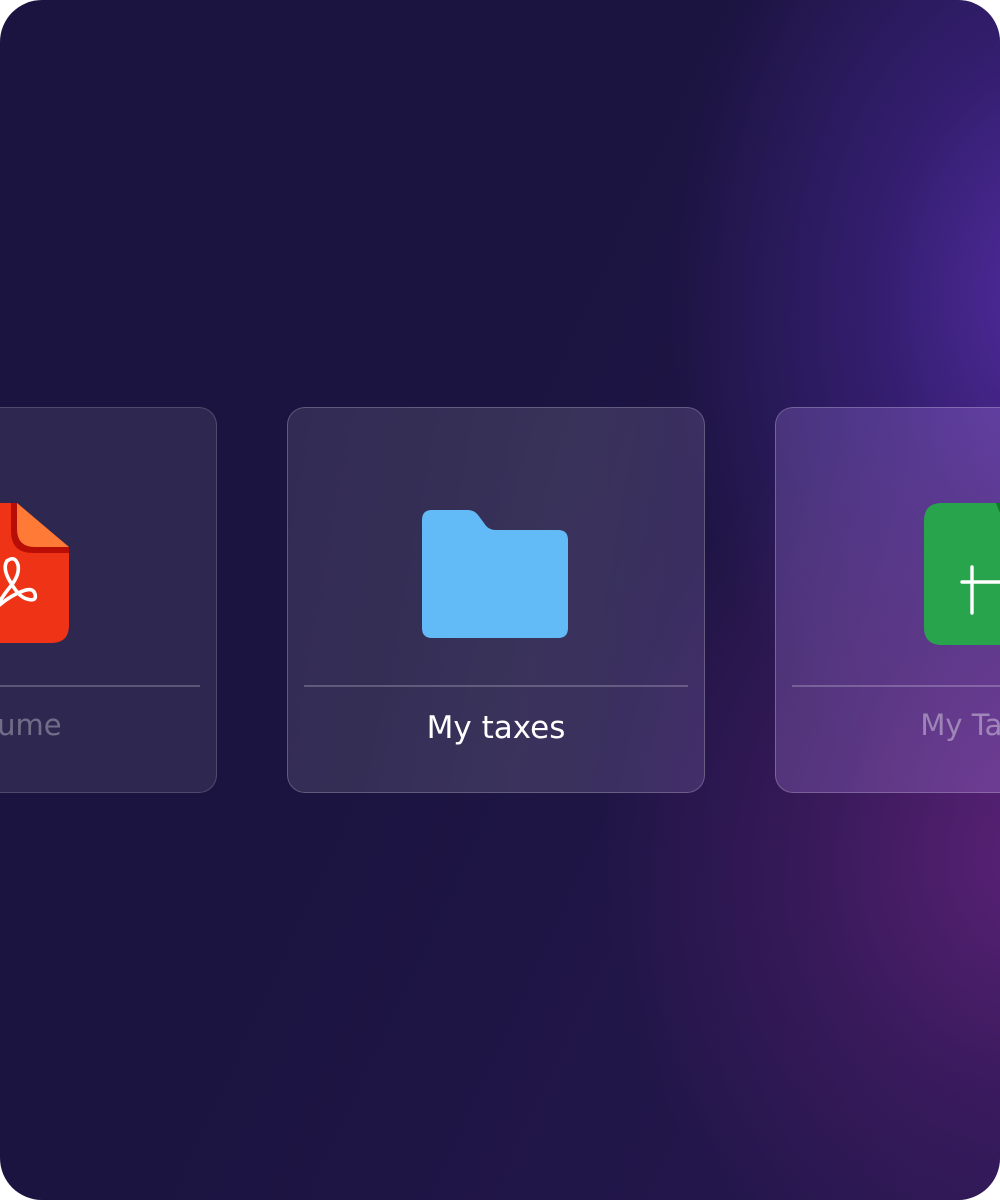 Image resolution: width=1000 pixels, height=1200 pixels. What do you see at coordinates (108, 600) in the screenshot?
I see `file-card-resume: Resume` at bounding box center [108, 600].